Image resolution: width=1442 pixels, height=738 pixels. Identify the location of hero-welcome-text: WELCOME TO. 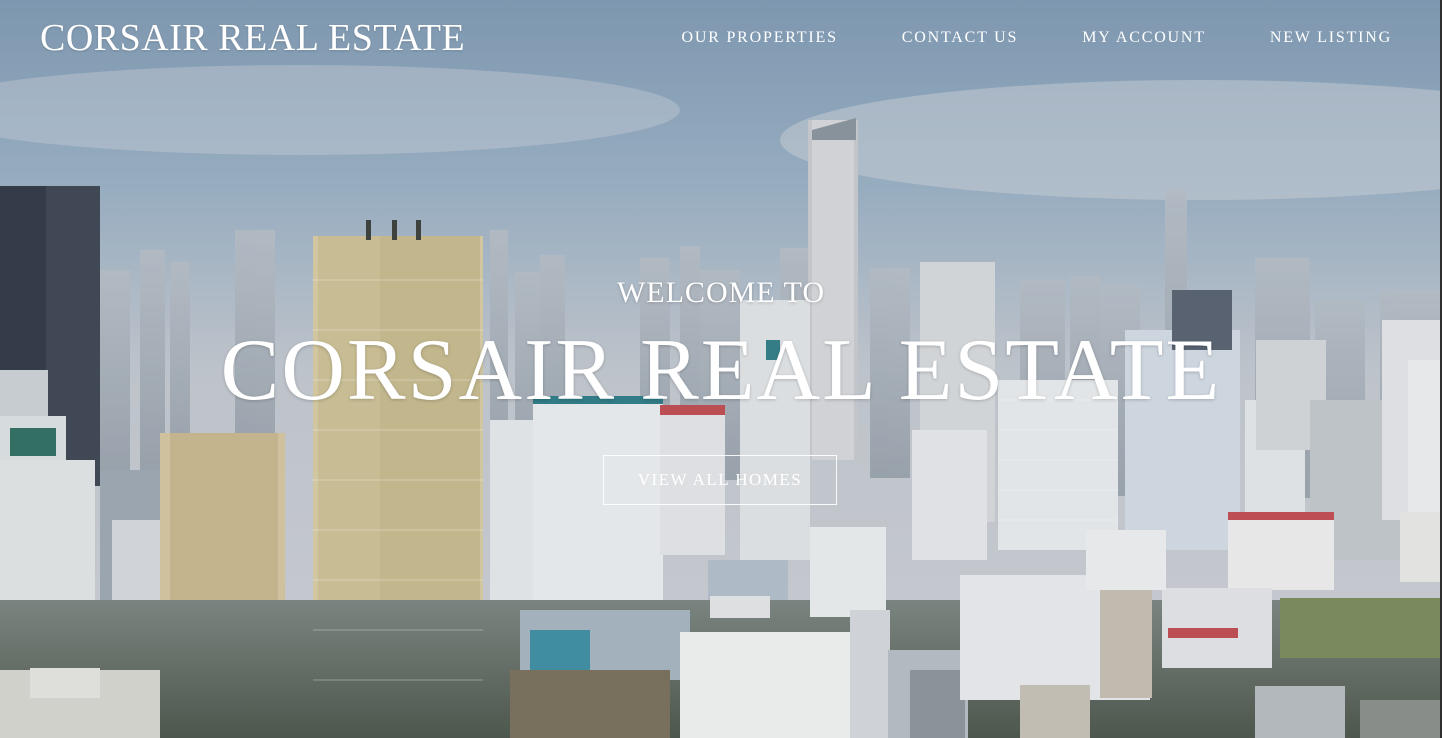
(721, 292).